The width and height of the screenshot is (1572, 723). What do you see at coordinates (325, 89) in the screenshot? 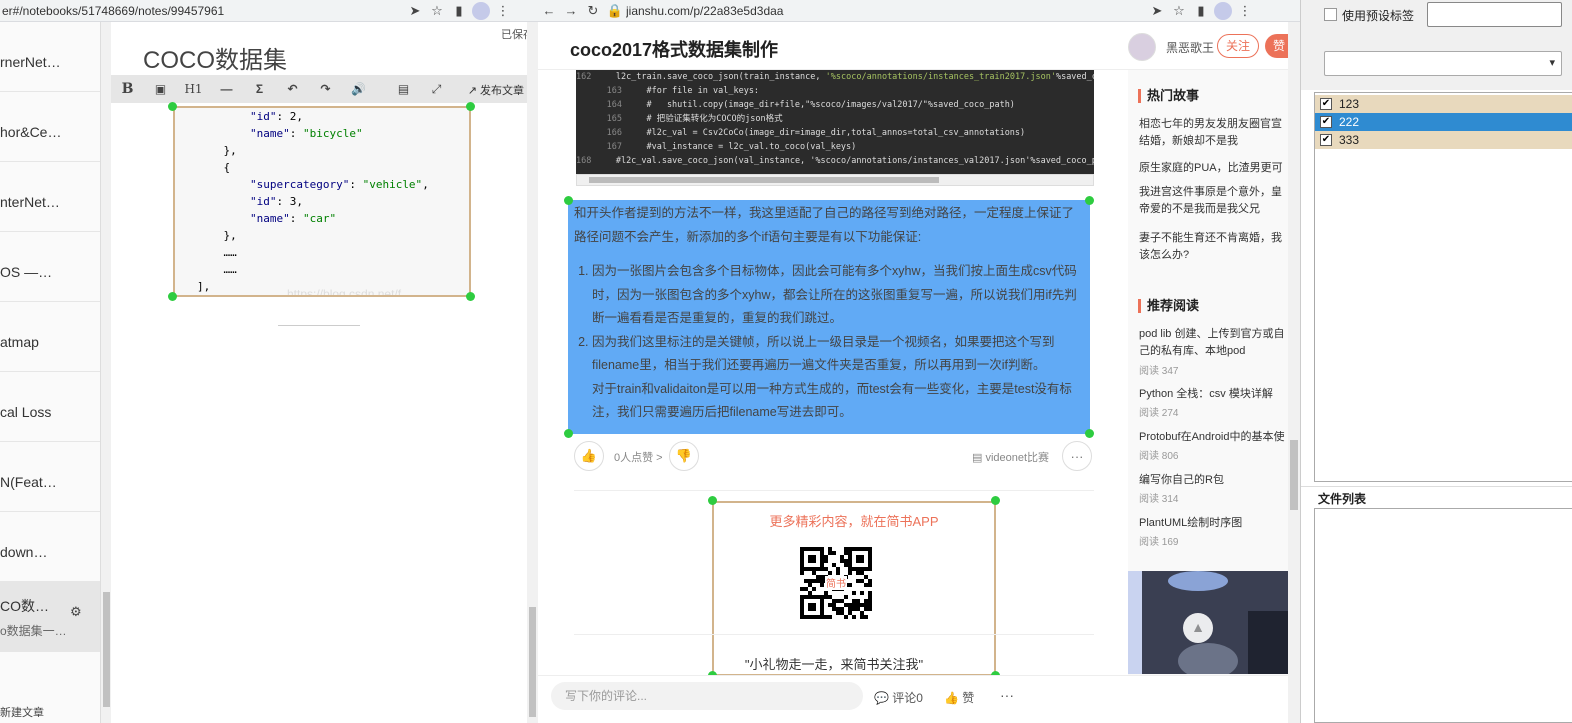
I see `redo-icon: ↷` at bounding box center [325, 89].